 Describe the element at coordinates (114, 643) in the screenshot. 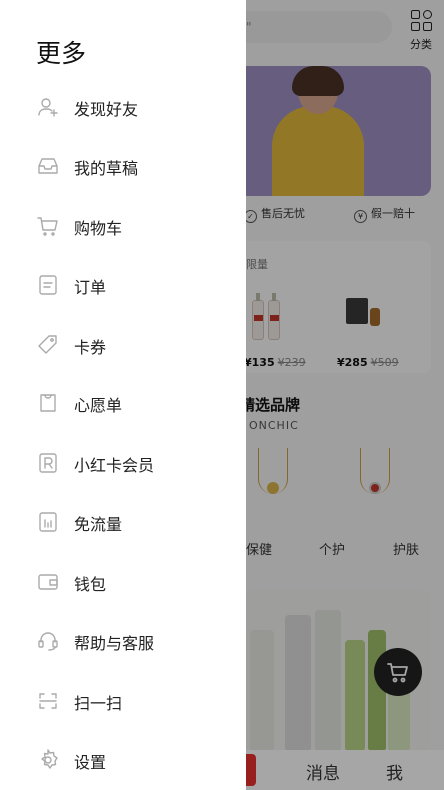

I see `menu-item-label: 帮助与客服` at that location.